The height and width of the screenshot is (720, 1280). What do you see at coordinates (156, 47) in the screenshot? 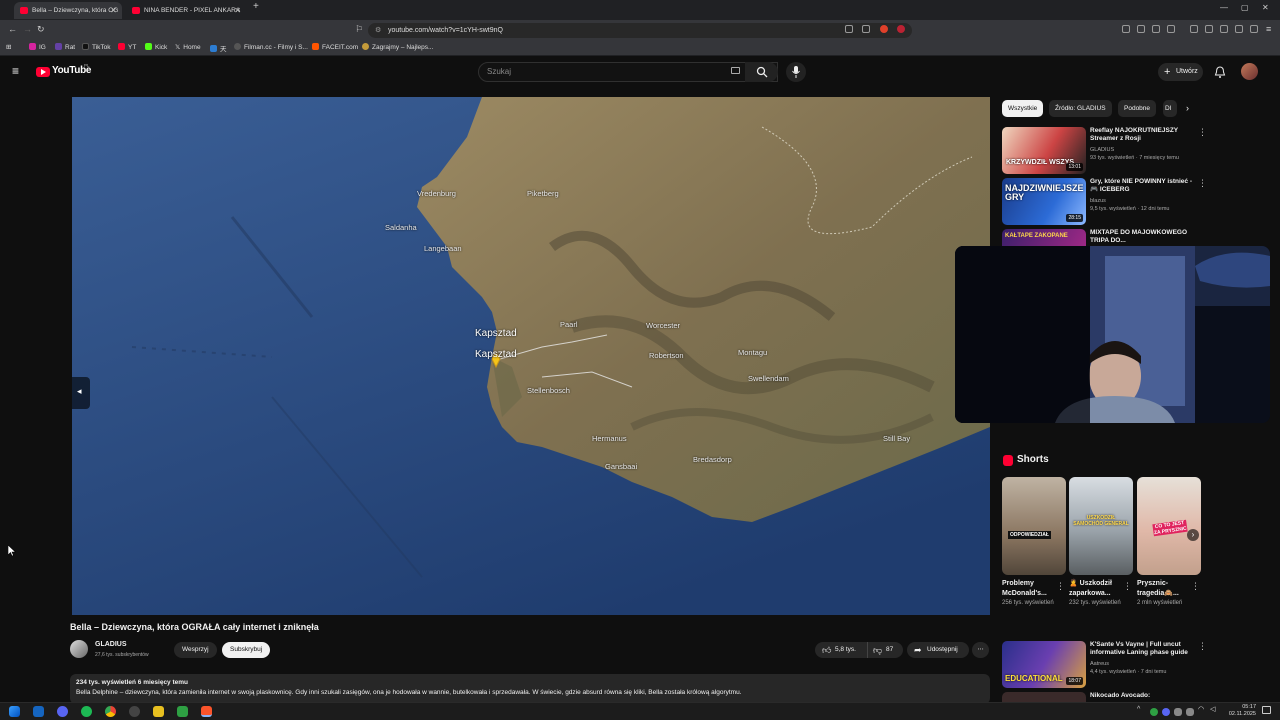
I see `bookmark-kick: Kick` at bounding box center [156, 47].